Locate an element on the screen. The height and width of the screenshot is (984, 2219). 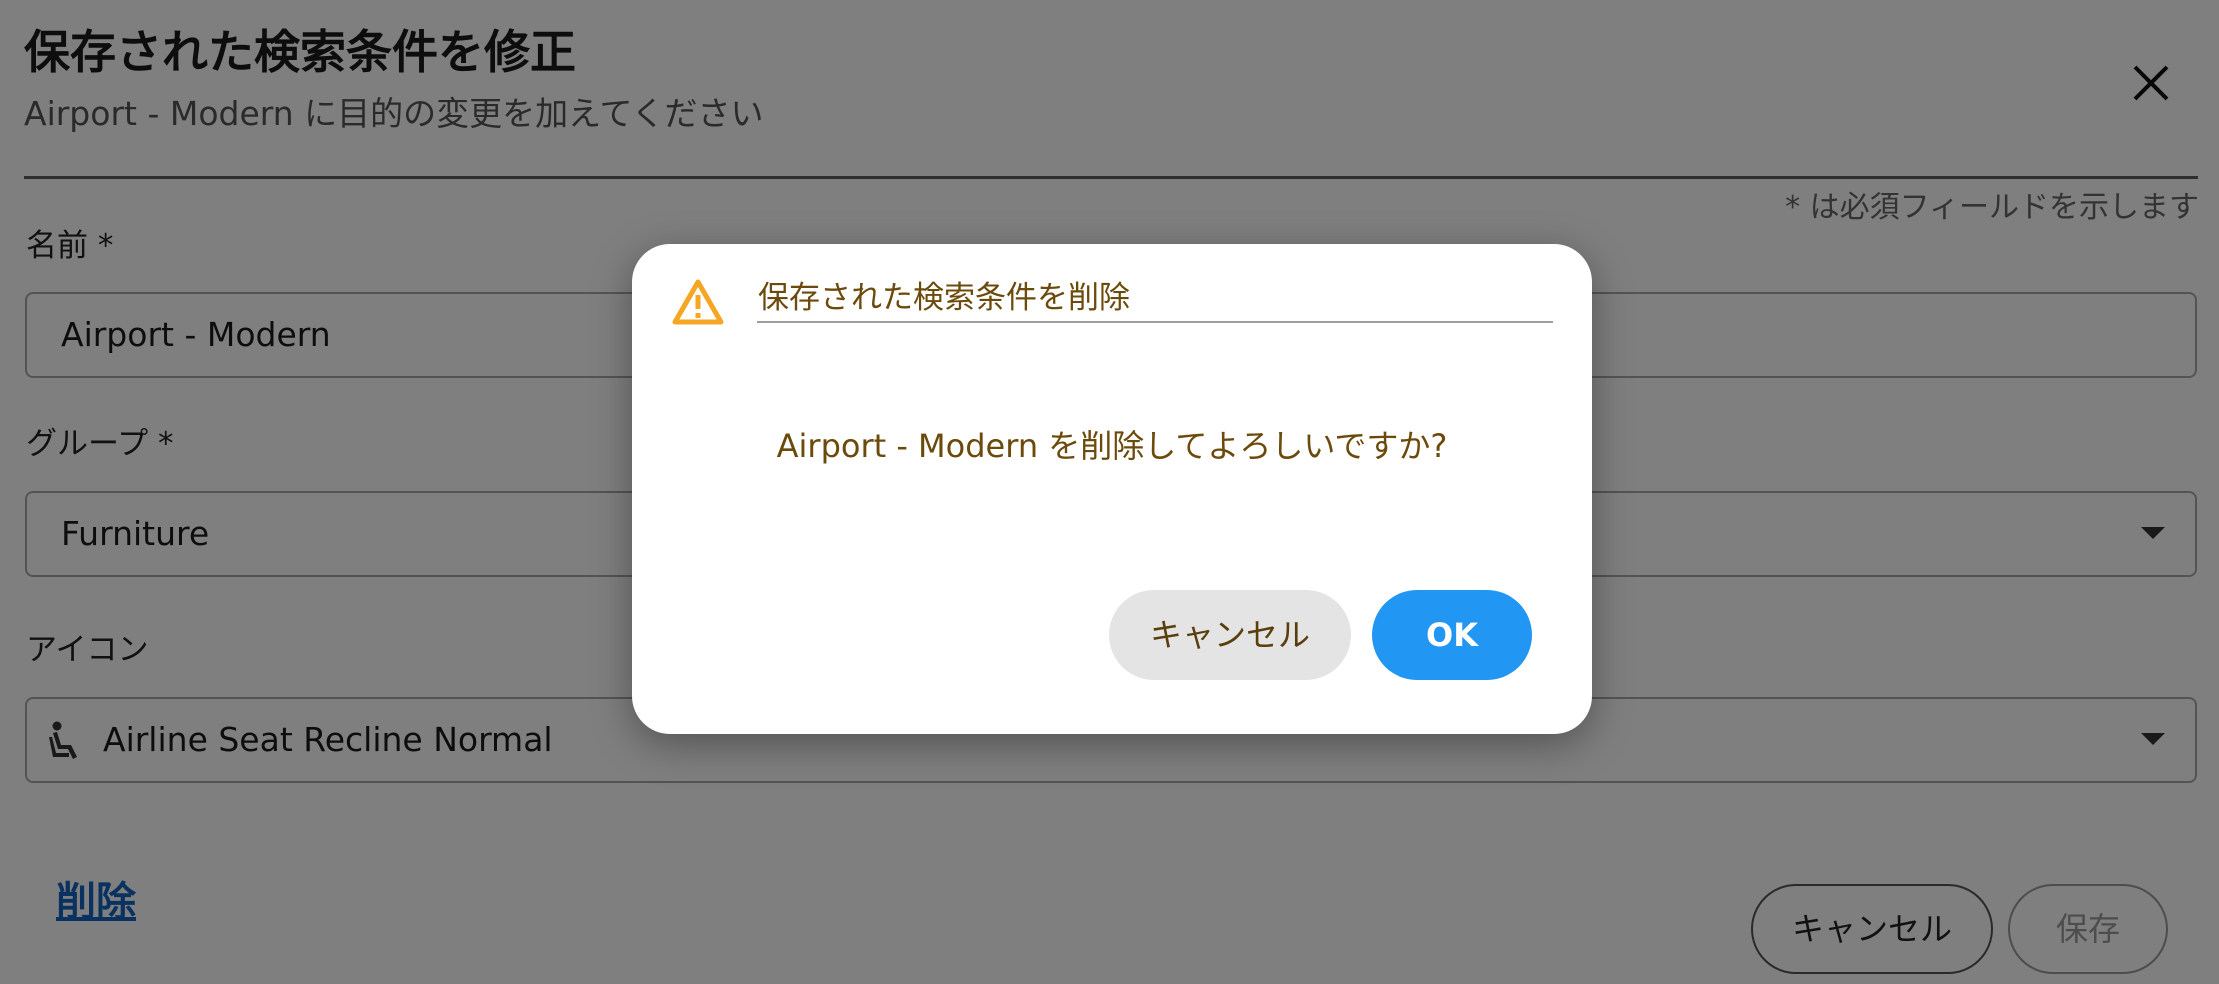
dialog-ok-button: OK is located at coordinates (1452, 635).